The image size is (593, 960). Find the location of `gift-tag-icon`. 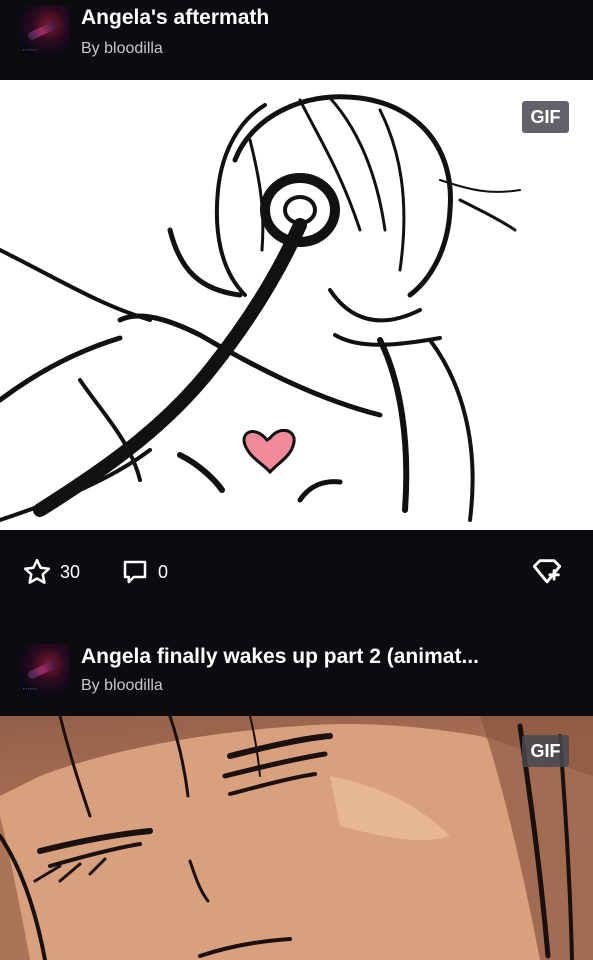

gift-tag-icon is located at coordinates (547, 572).